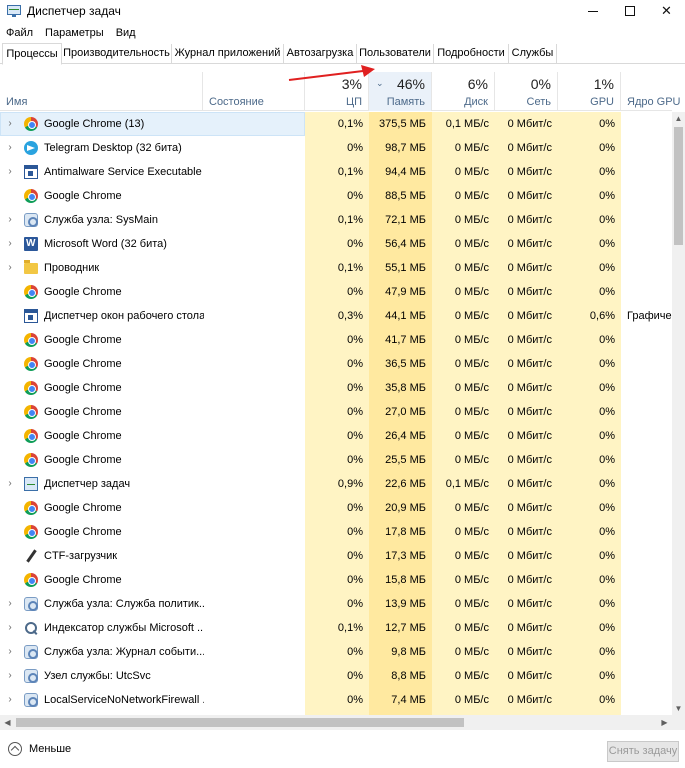  I want to click on tab-app-history: Журнал приложений, so click(228, 54).